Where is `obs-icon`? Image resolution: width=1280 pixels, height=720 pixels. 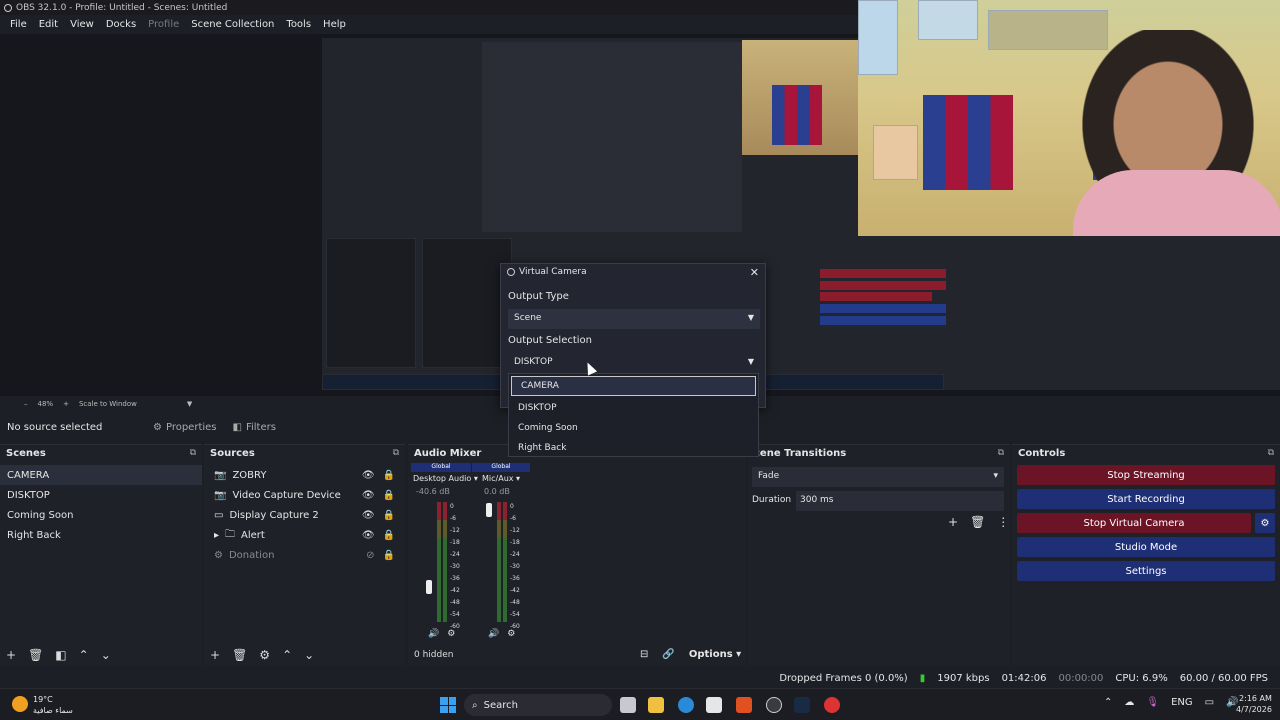
obs-icon is located at coordinates (774, 705).